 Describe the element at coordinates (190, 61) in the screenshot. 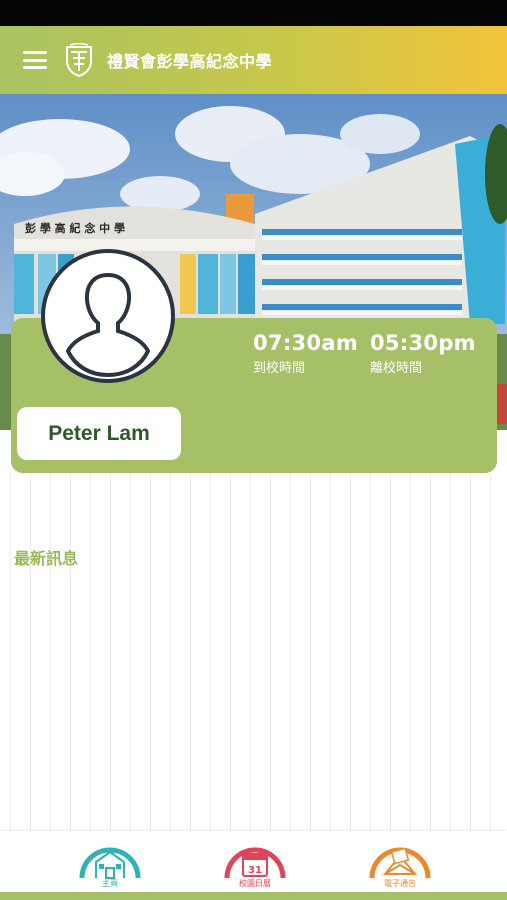

I see `school-name: 禮賢會彭學高紀念中學` at that location.